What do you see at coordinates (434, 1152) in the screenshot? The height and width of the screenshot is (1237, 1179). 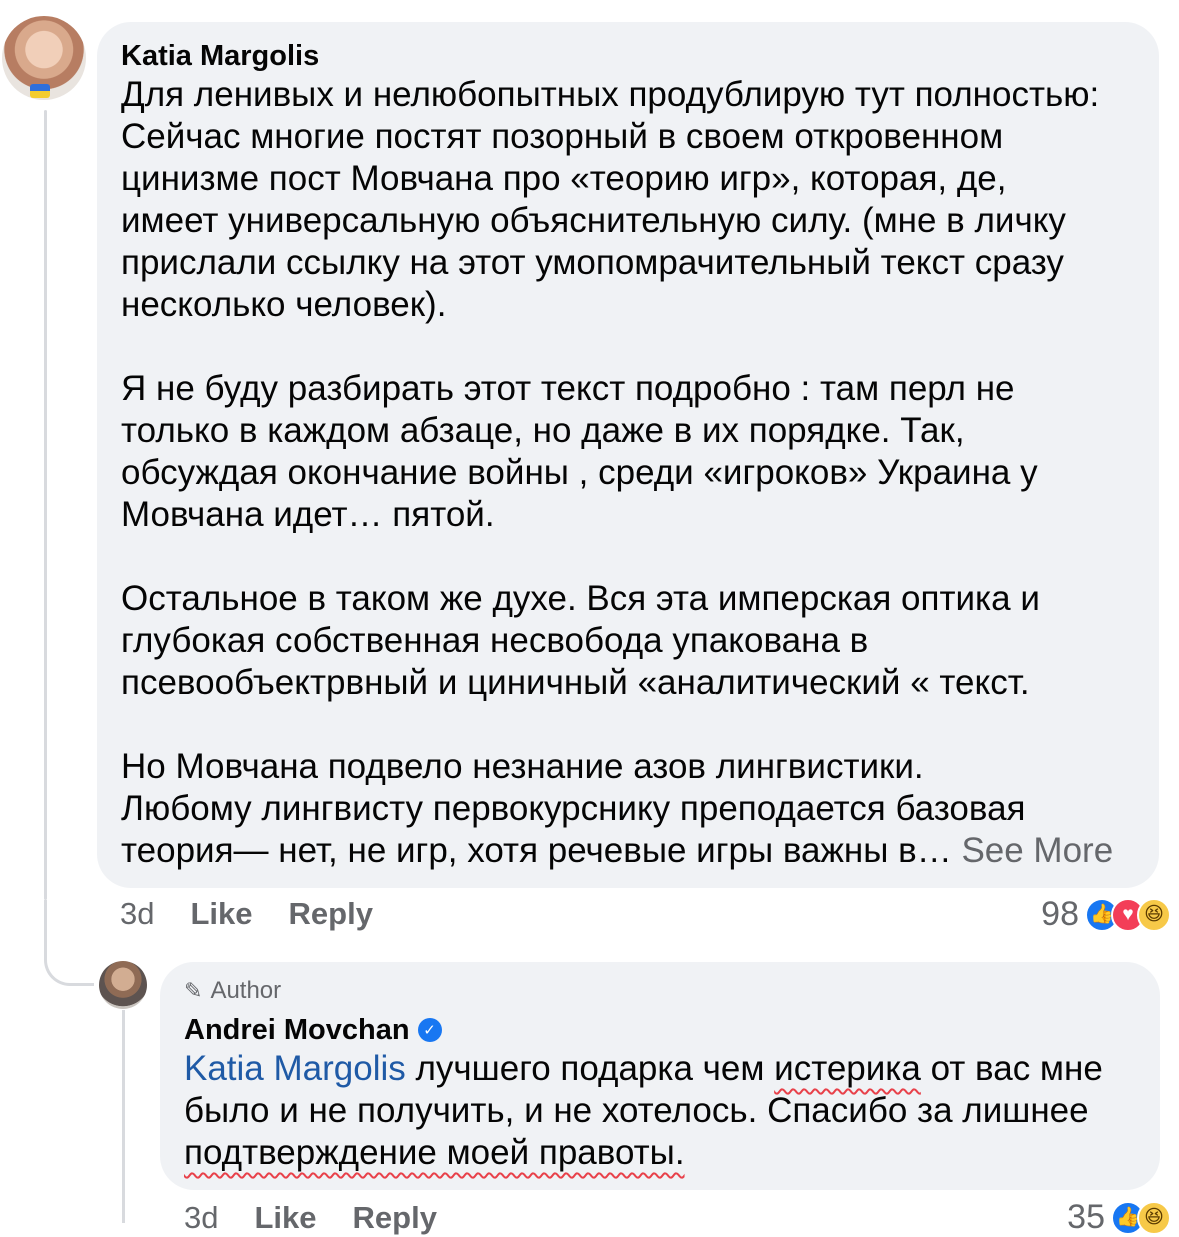 I see `underlined-phrase: подтверждение моей правоты.` at bounding box center [434, 1152].